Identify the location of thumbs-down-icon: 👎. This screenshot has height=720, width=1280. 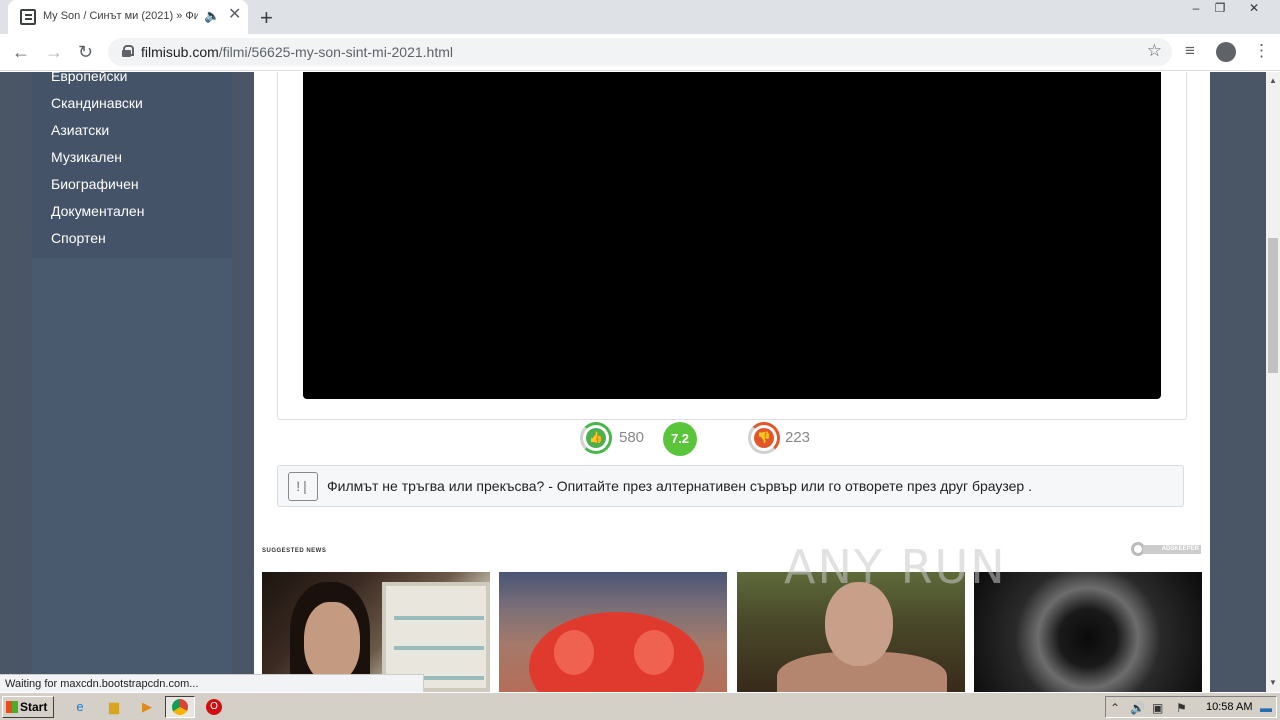
(764, 438).